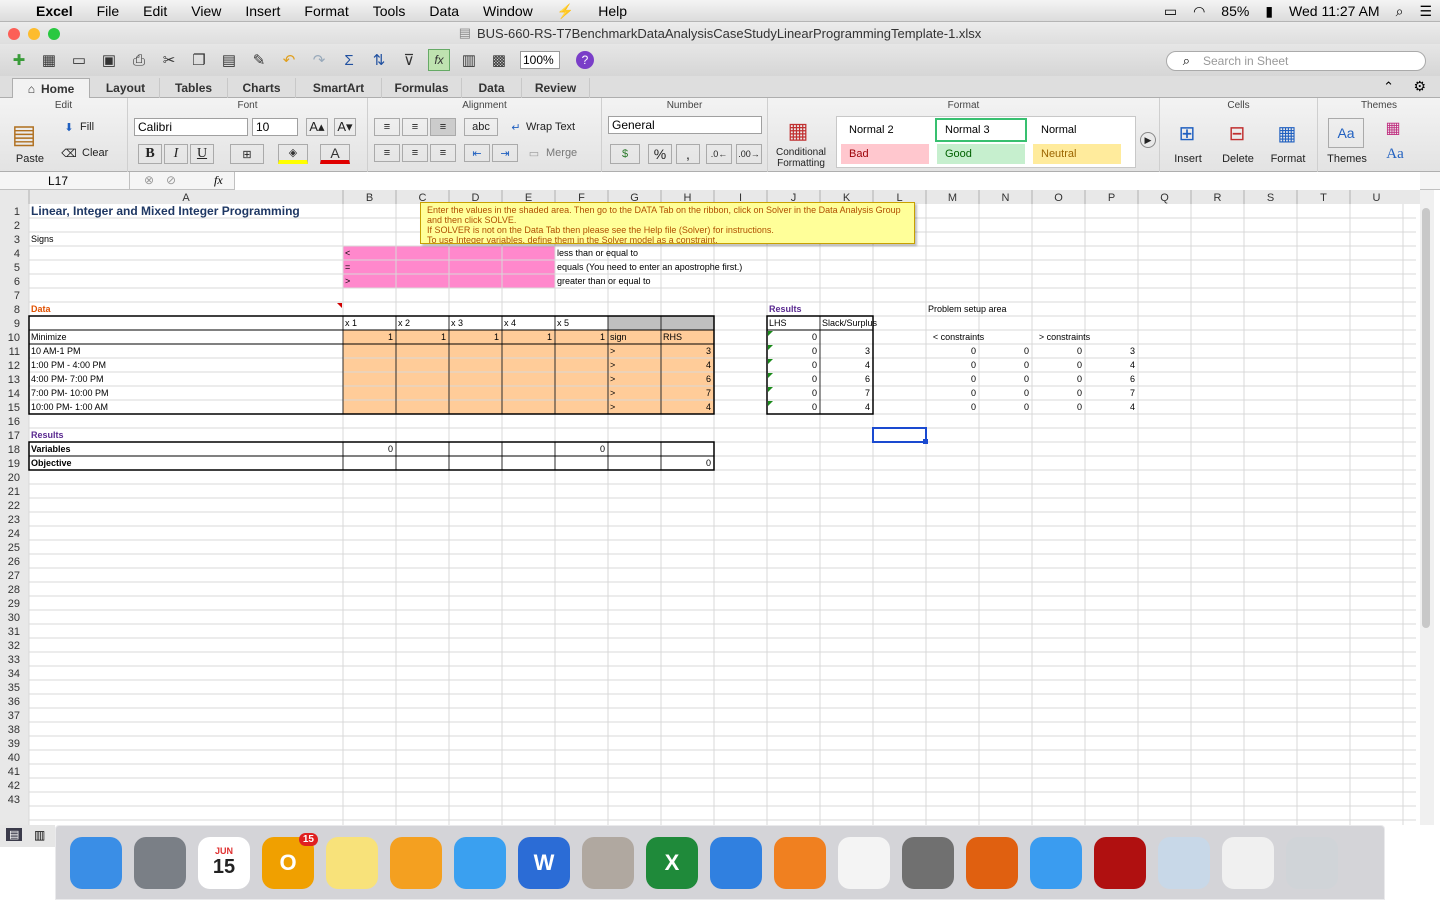  Describe the element at coordinates (867, 365) in the screenshot. I see `cell-K12: 4` at that location.